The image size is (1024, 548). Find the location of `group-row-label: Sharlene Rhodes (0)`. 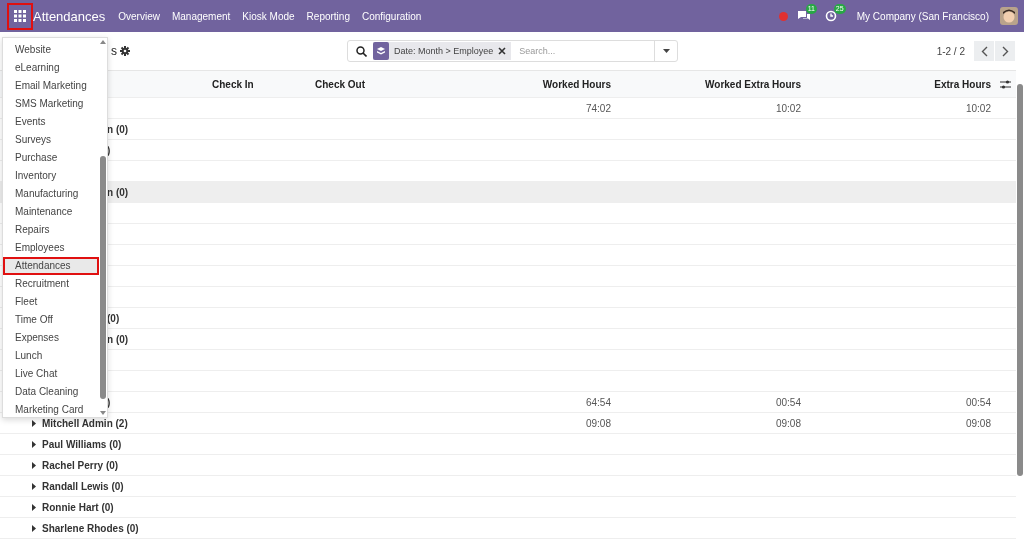

group-row-label: Sharlene Rhodes (0) is located at coordinates (90, 528).